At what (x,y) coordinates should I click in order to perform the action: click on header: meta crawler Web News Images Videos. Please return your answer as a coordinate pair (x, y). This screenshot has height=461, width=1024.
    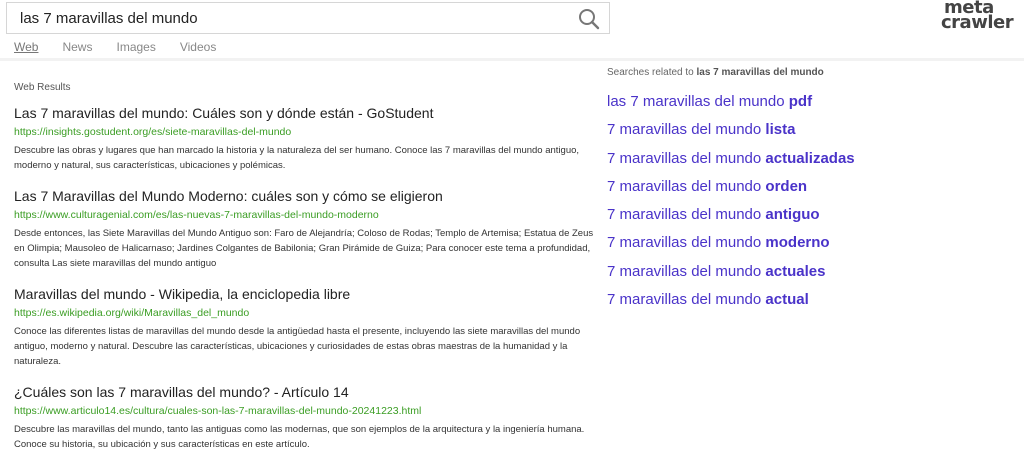
    Looking at the image, I should click on (512, 30).